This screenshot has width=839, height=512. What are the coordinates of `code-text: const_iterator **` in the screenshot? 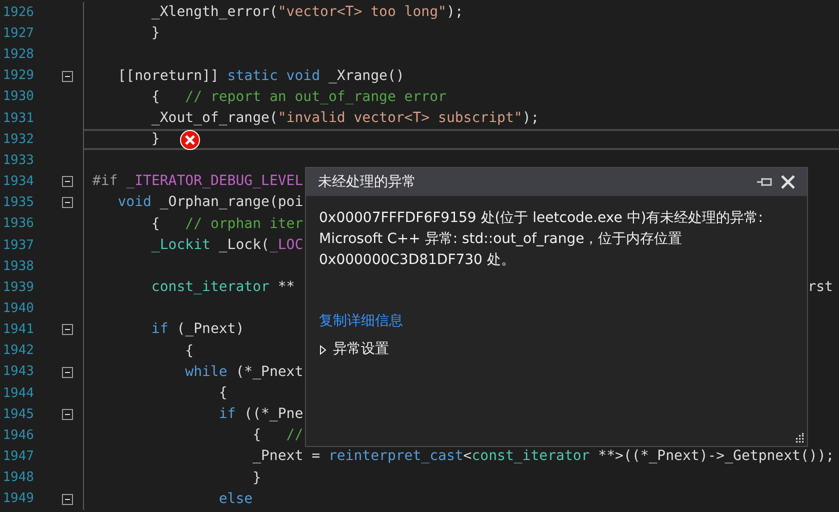 It's located at (222, 288).